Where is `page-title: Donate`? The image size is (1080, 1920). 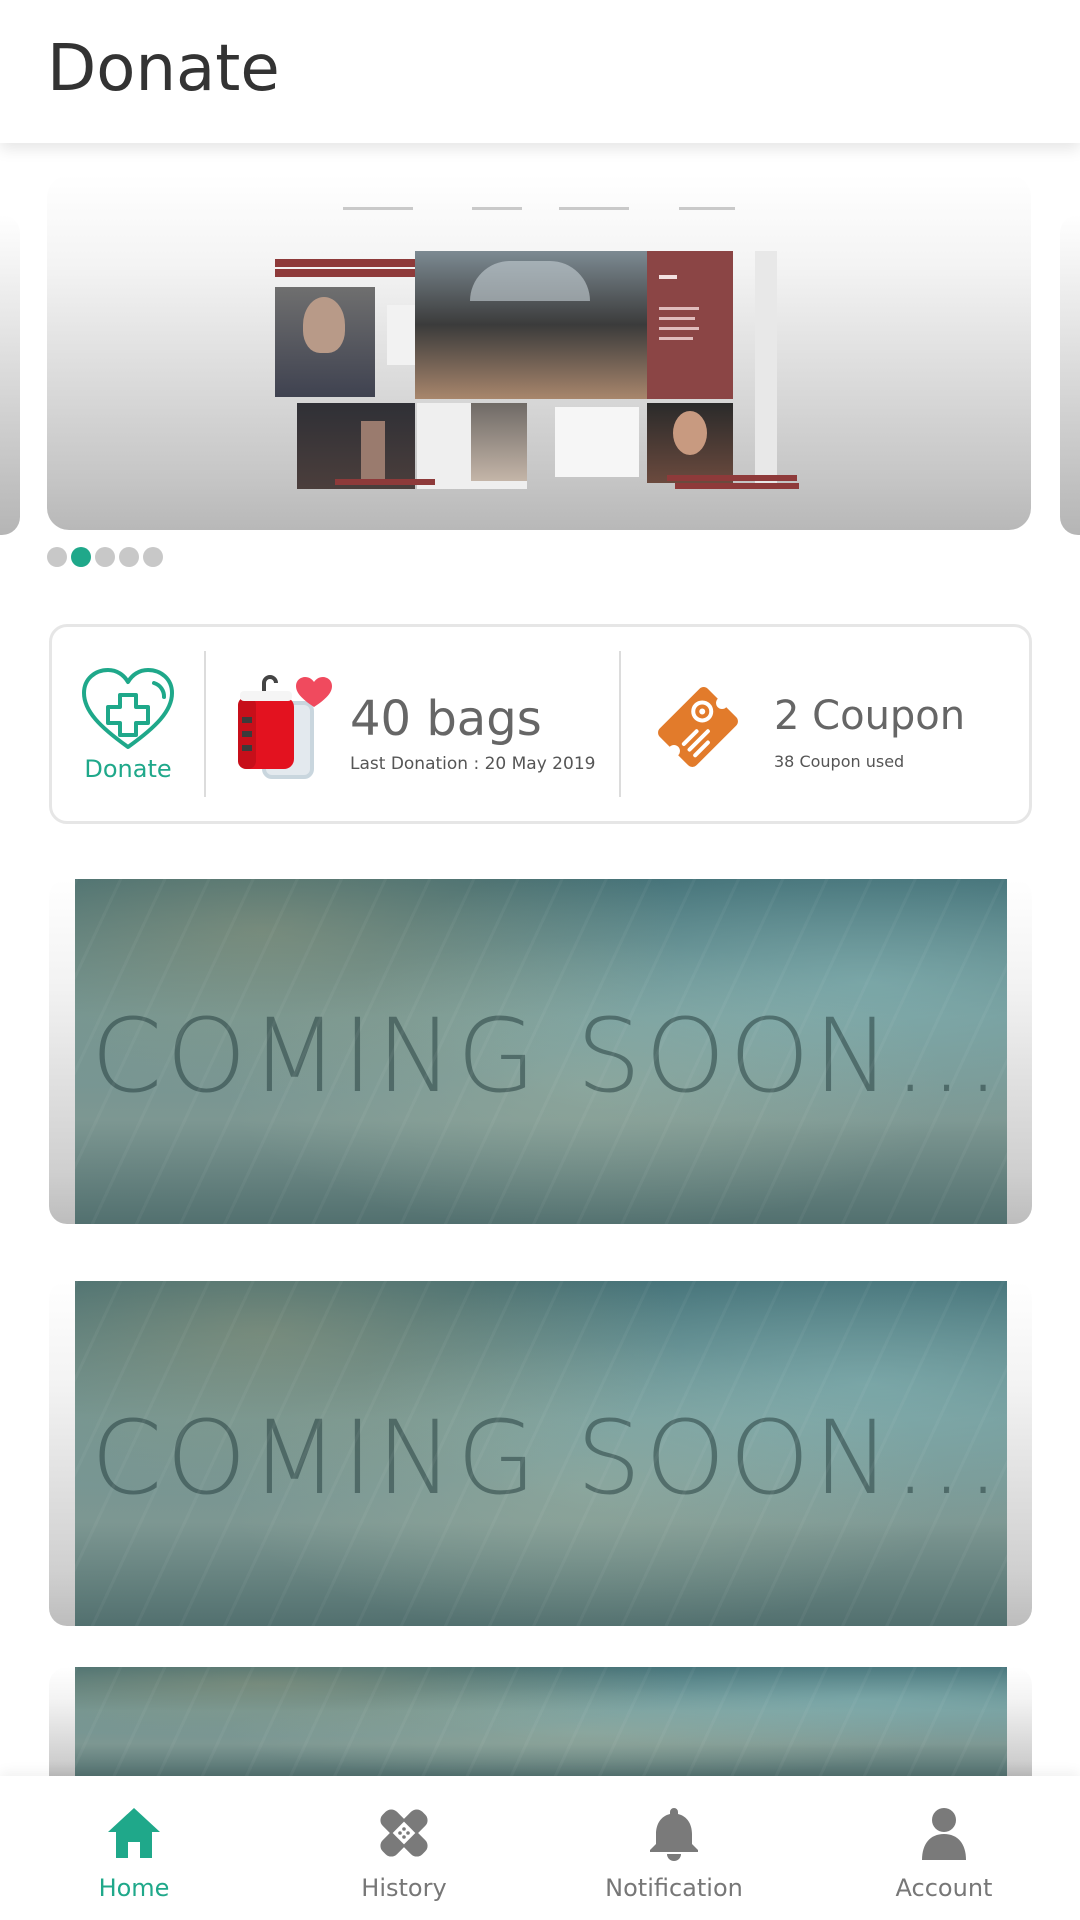
page-title: Donate is located at coordinates (163, 69).